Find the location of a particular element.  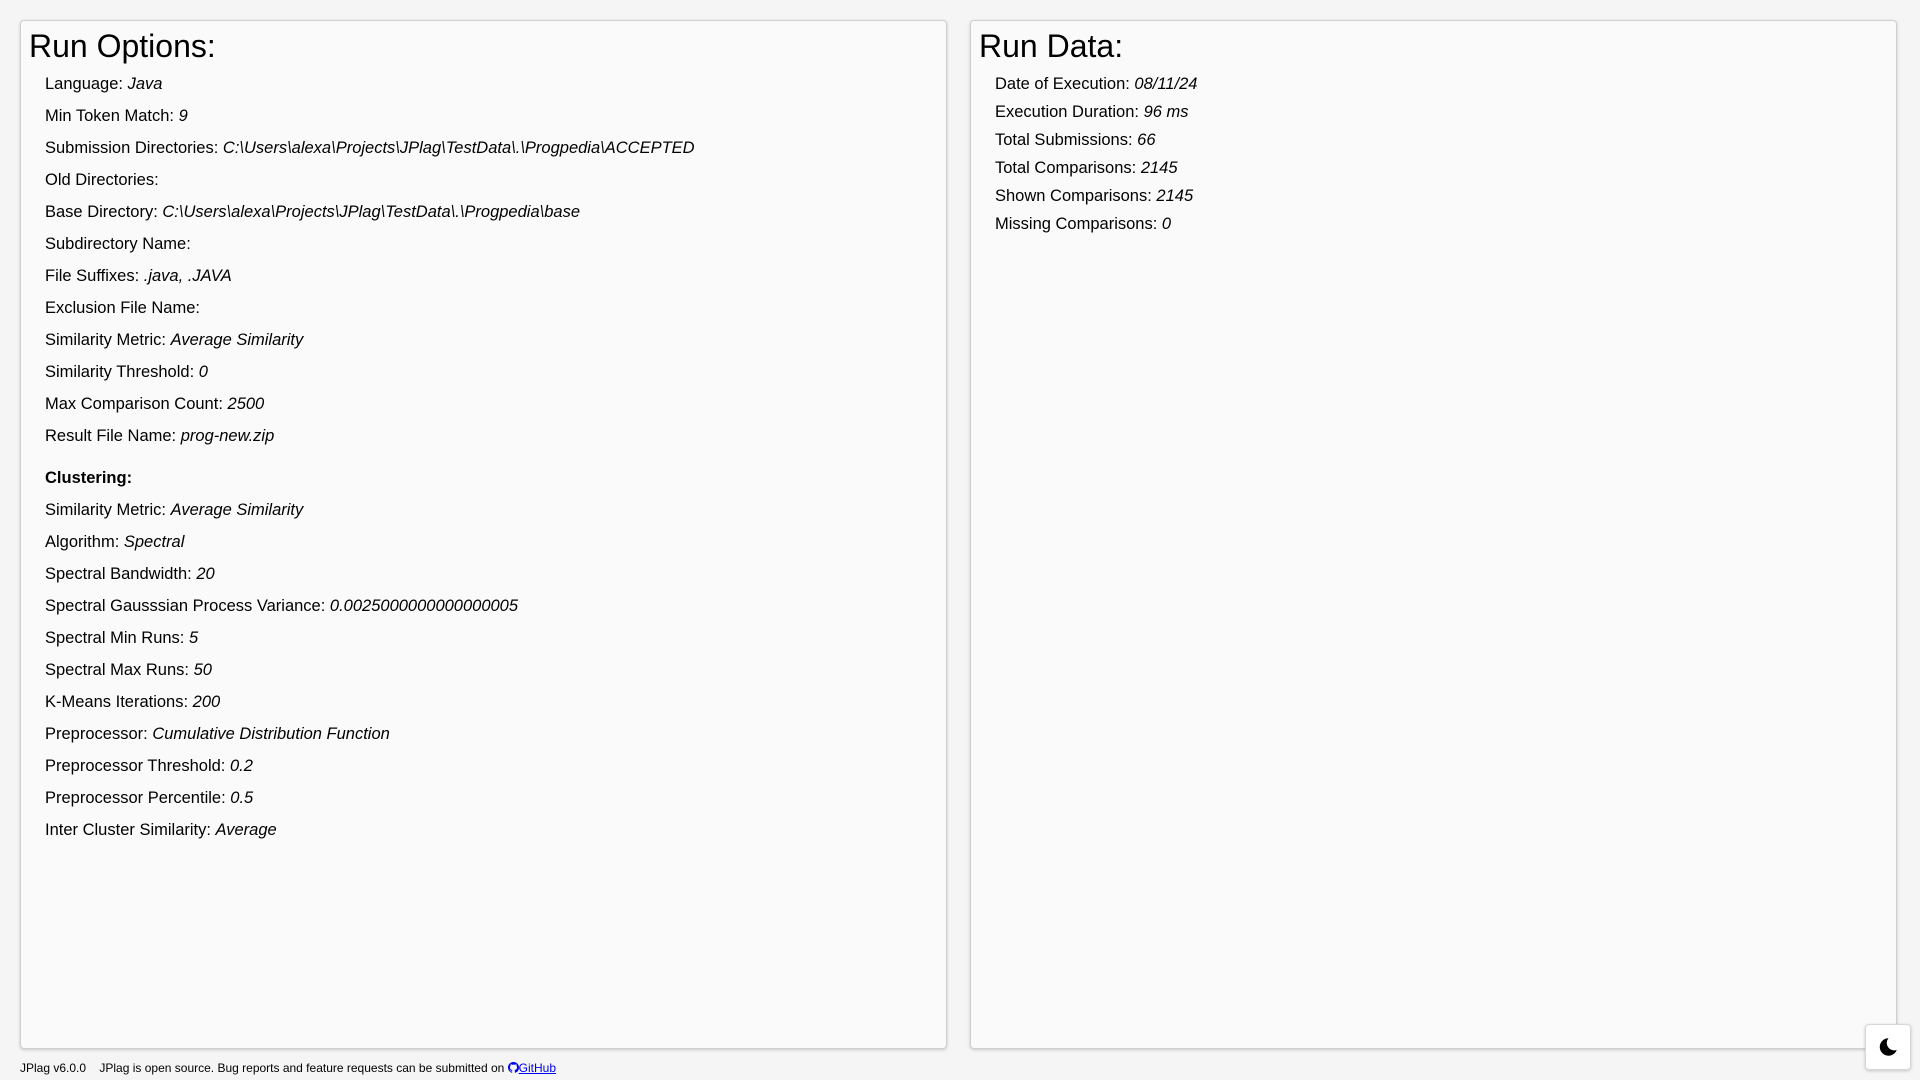

clustering-preprocessor-threshold: Preprocessor Threshold: 0.2 is located at coordinates (149, 766).